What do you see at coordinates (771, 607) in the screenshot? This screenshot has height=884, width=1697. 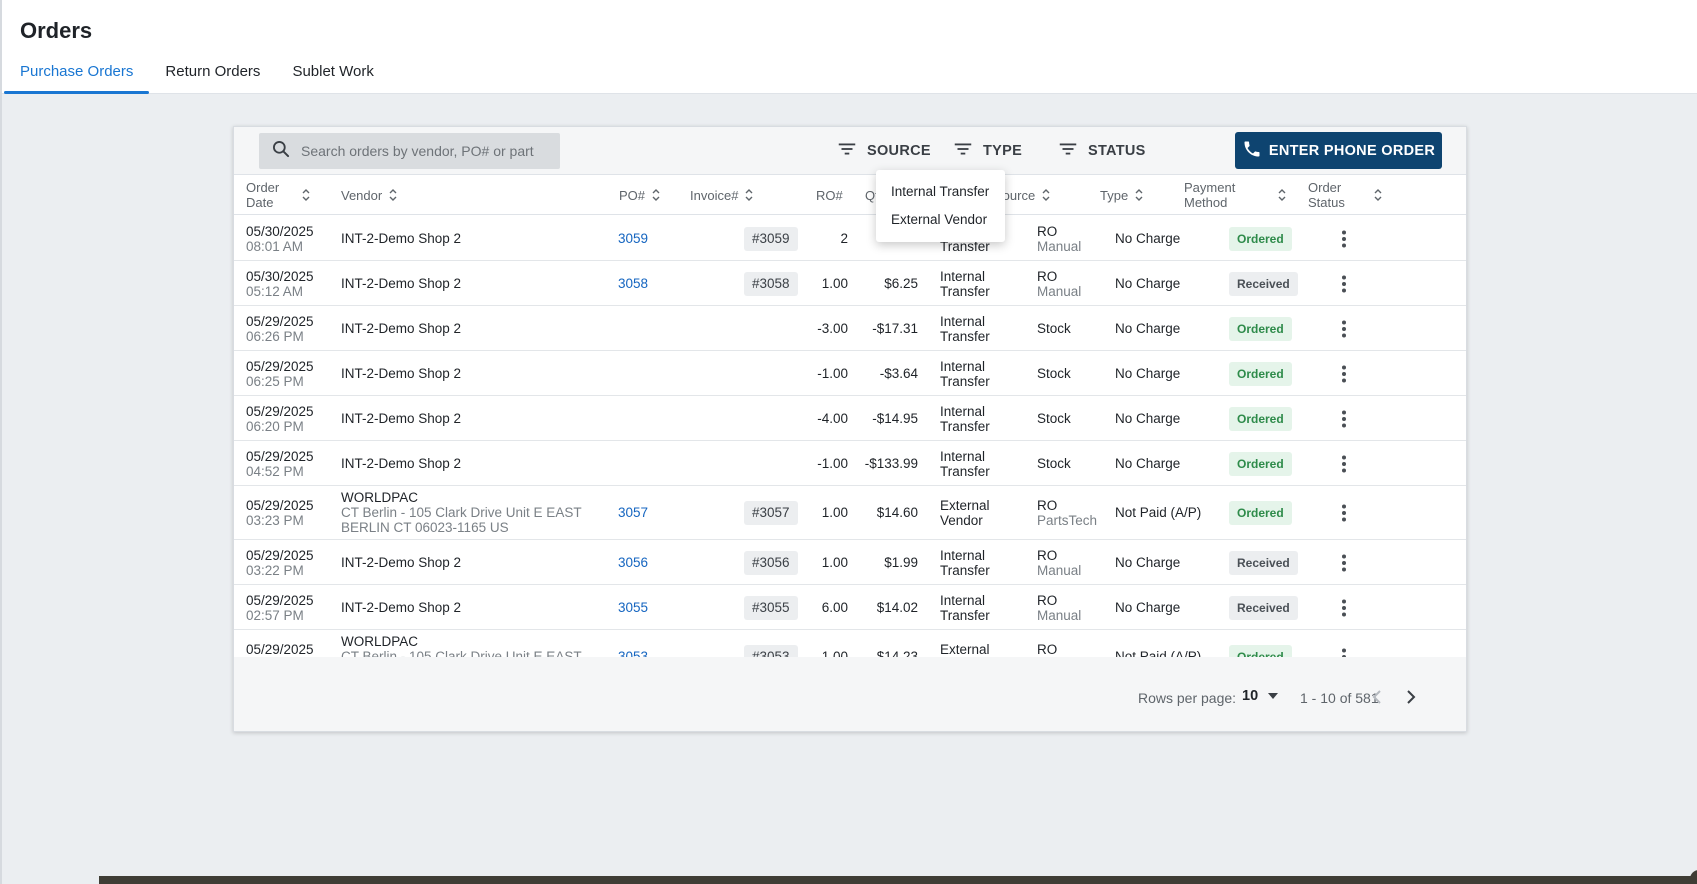 I see `ro-chip: #3055` at bounding box center [771, 607].